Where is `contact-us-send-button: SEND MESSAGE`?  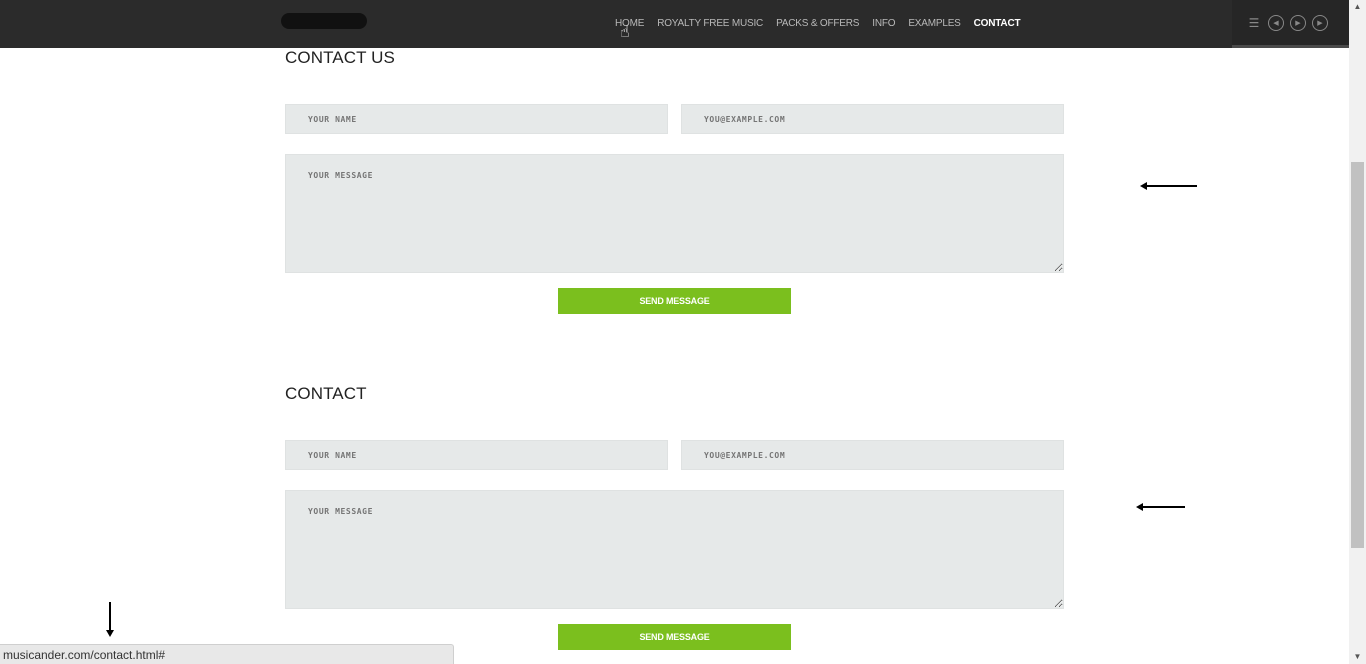
contact-us-send-button: SEND MESSAGE is located at coordinates (674, 301).